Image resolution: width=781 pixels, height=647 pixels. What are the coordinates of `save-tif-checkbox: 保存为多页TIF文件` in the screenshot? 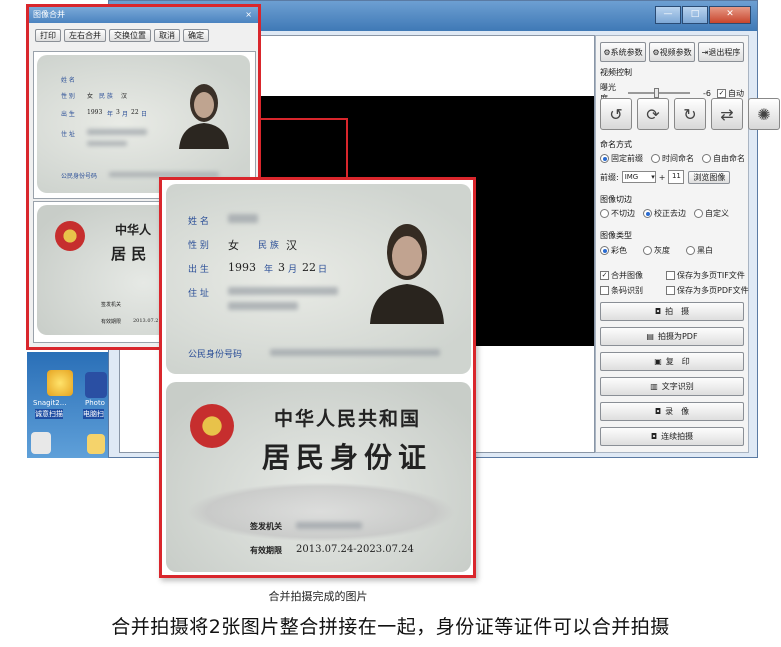 It's located at (705, 275).